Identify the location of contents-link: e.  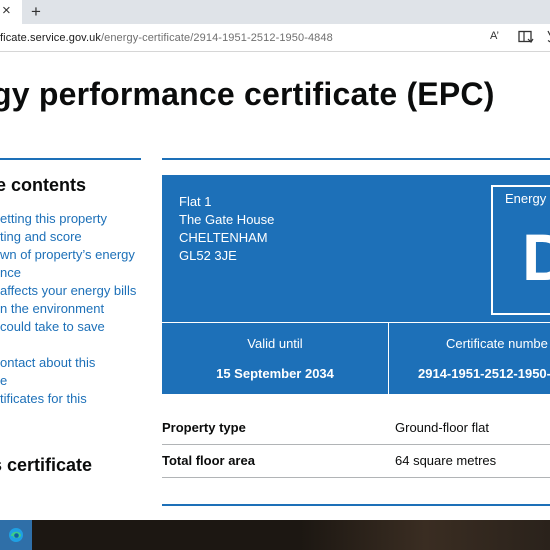
(3, 380).